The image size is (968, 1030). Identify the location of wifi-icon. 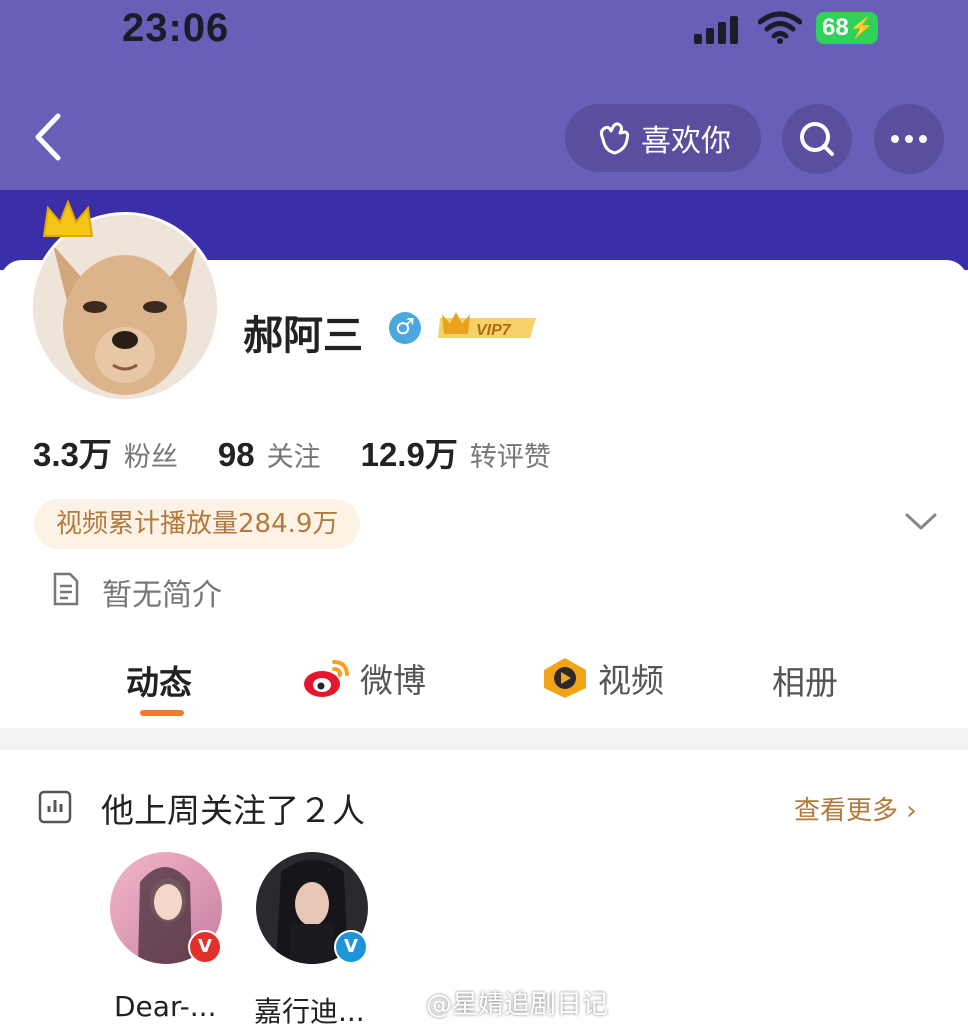
(780, 27).